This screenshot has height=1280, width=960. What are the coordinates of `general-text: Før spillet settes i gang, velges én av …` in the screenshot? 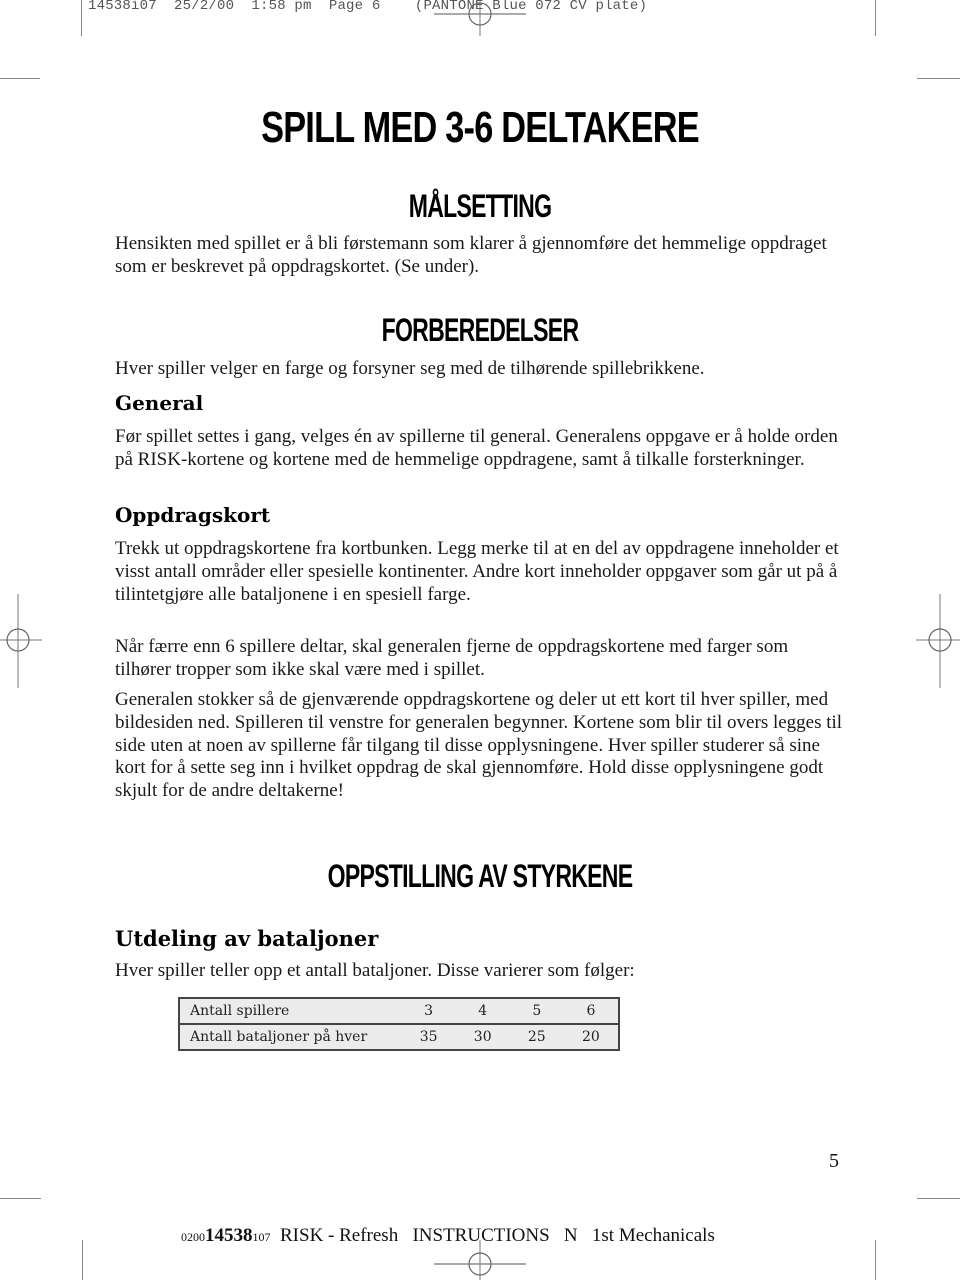 It's located at (476, 448).